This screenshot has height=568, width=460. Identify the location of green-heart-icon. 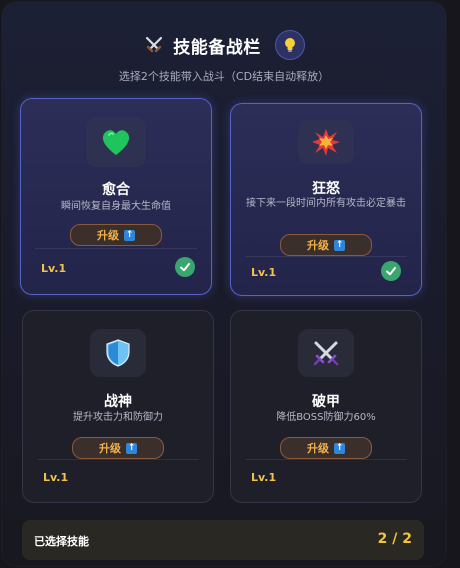
(116, 142).